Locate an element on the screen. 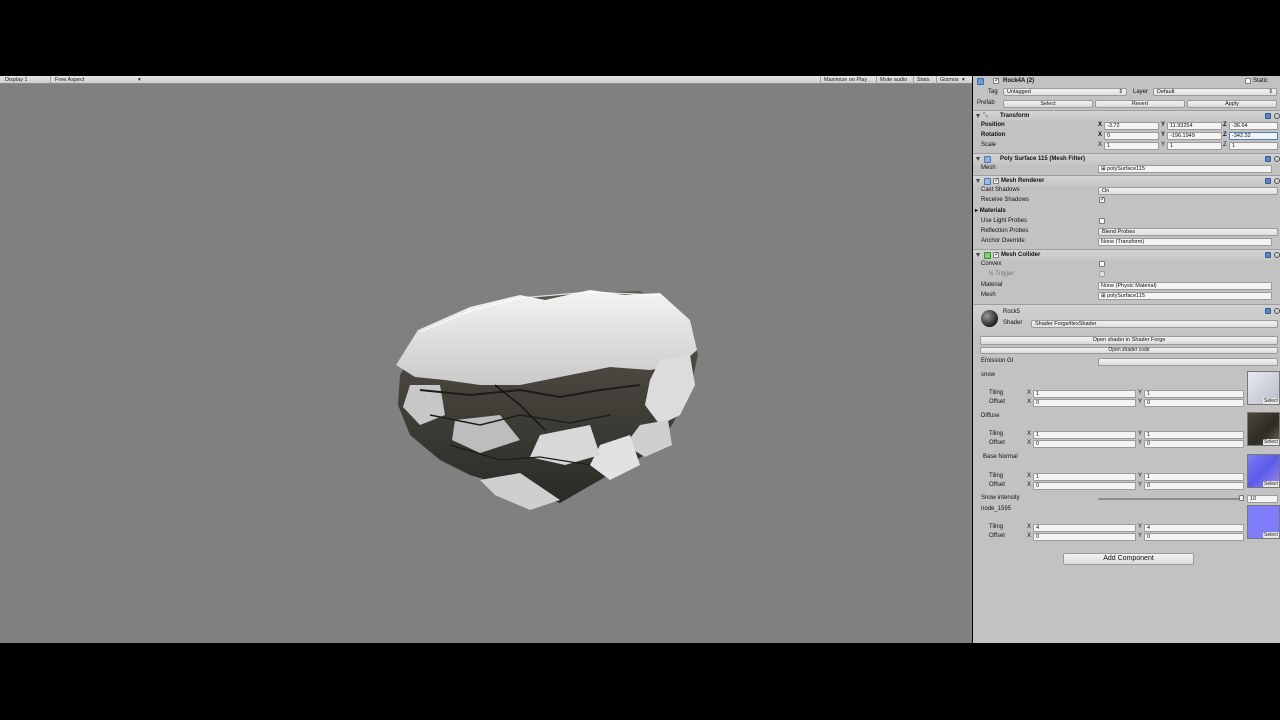 The height and width of the screenshot is (720, 1280). aspect-dropdown: Free Aspect is located at coordinates (69, 80).